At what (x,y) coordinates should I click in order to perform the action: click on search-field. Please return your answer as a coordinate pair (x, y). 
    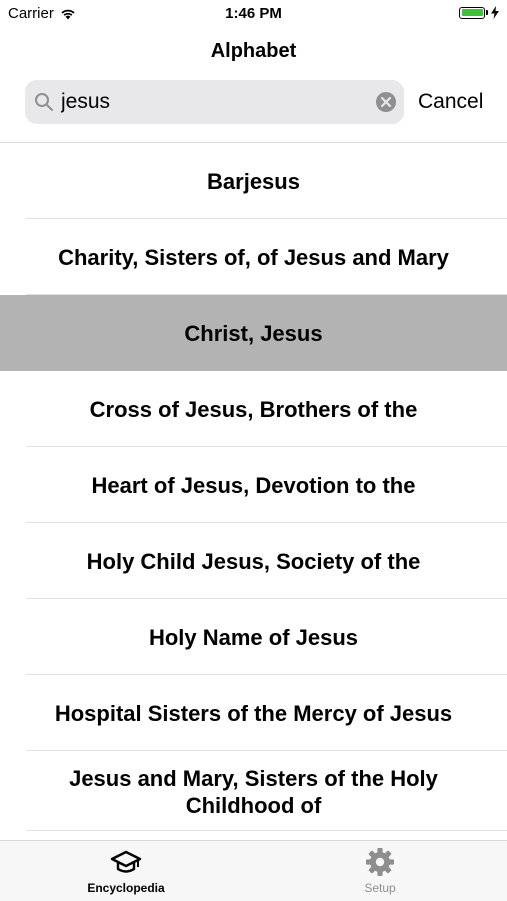
    Looking at the image, I should click on (214, 102).